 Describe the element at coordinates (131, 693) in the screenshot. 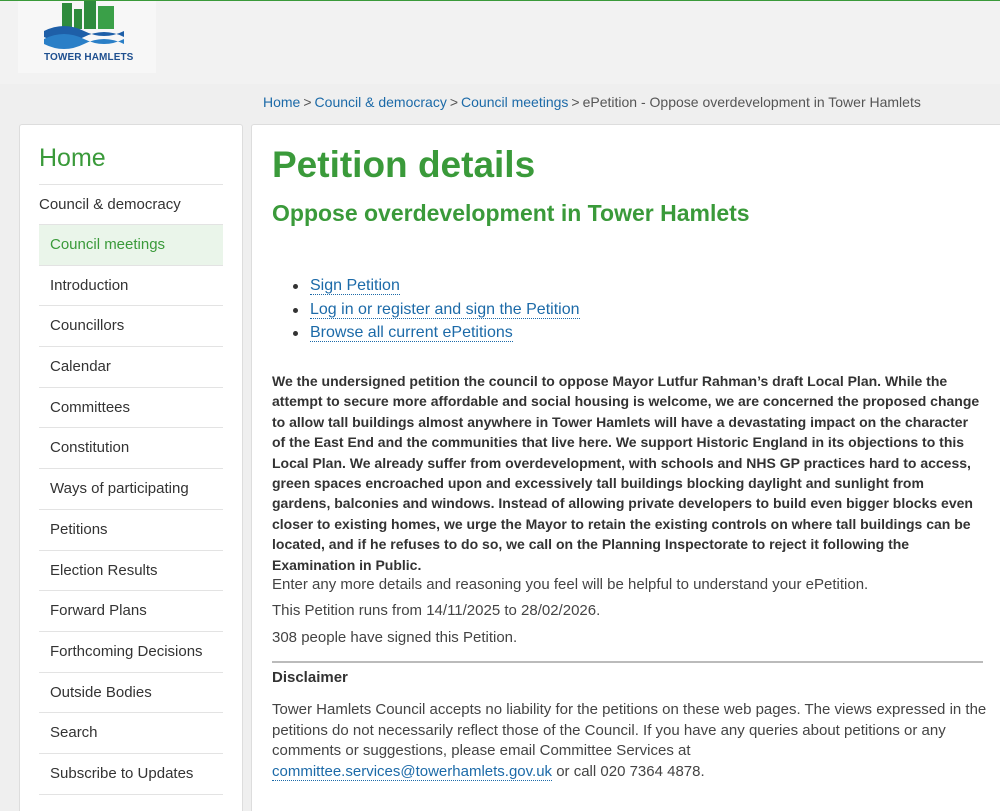

I see `sidebar-item-outside-bodies: Outside Bodies` at that location.